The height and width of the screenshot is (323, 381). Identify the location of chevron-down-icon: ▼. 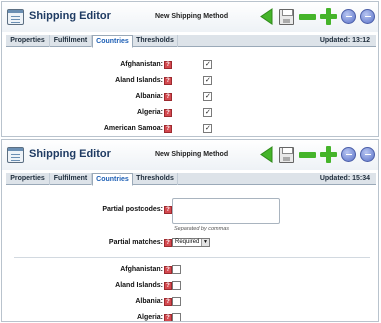
(205, 242).